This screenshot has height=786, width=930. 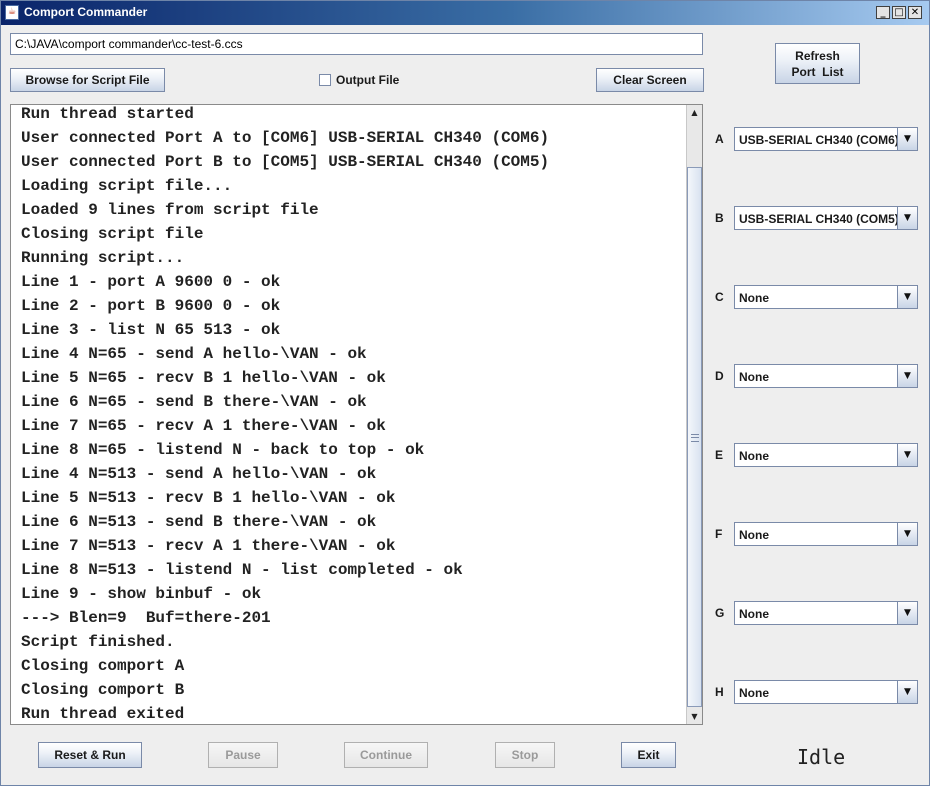 I want to click on port-label-d: D, so click(x=719, y=376).